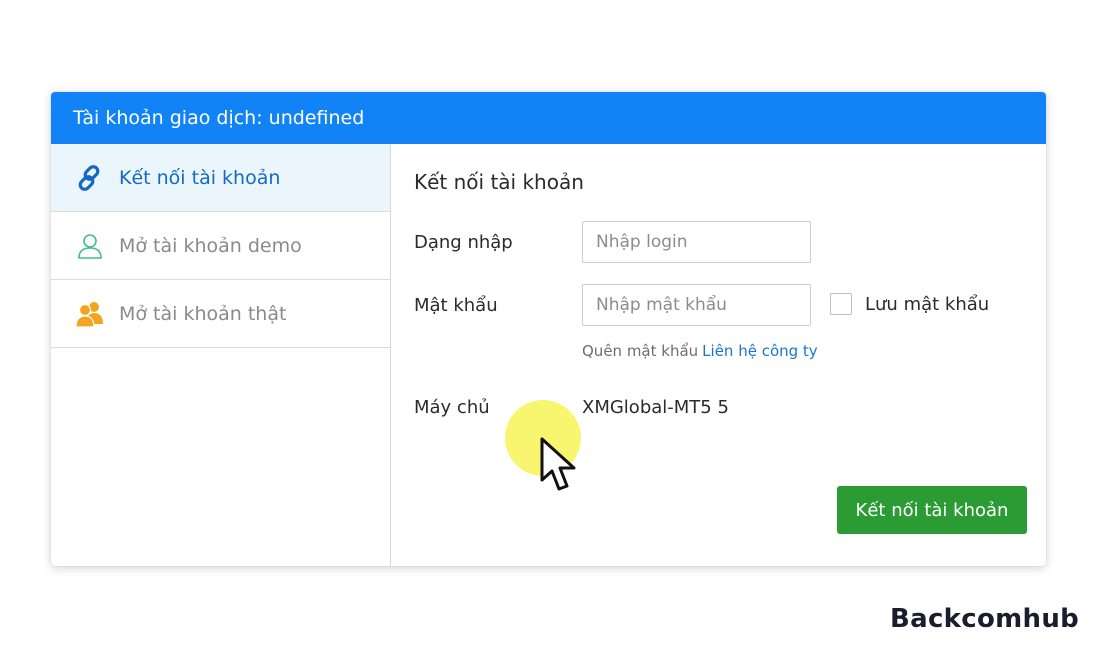  I want to click on remember-password-checkbox, so click(841, 304).